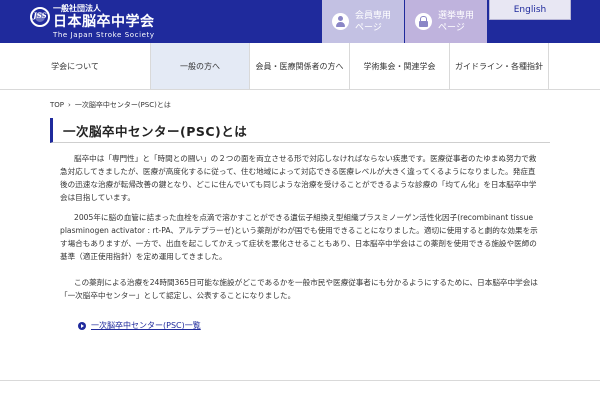  What do you see at coordinates (300, 380) in the screenshot?
I see `footer-divider` at bounding box center [300, 380].